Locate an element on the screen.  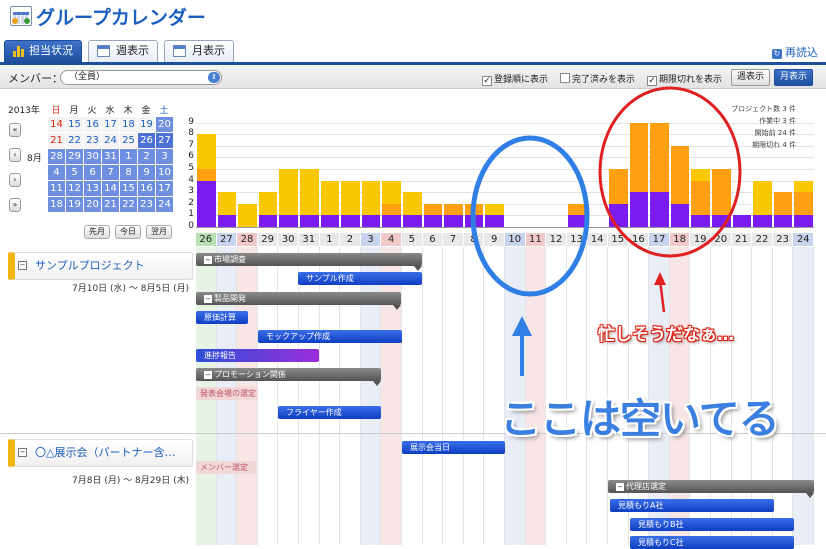
annotation-blue-arrow is located at coordinates (522, 326).